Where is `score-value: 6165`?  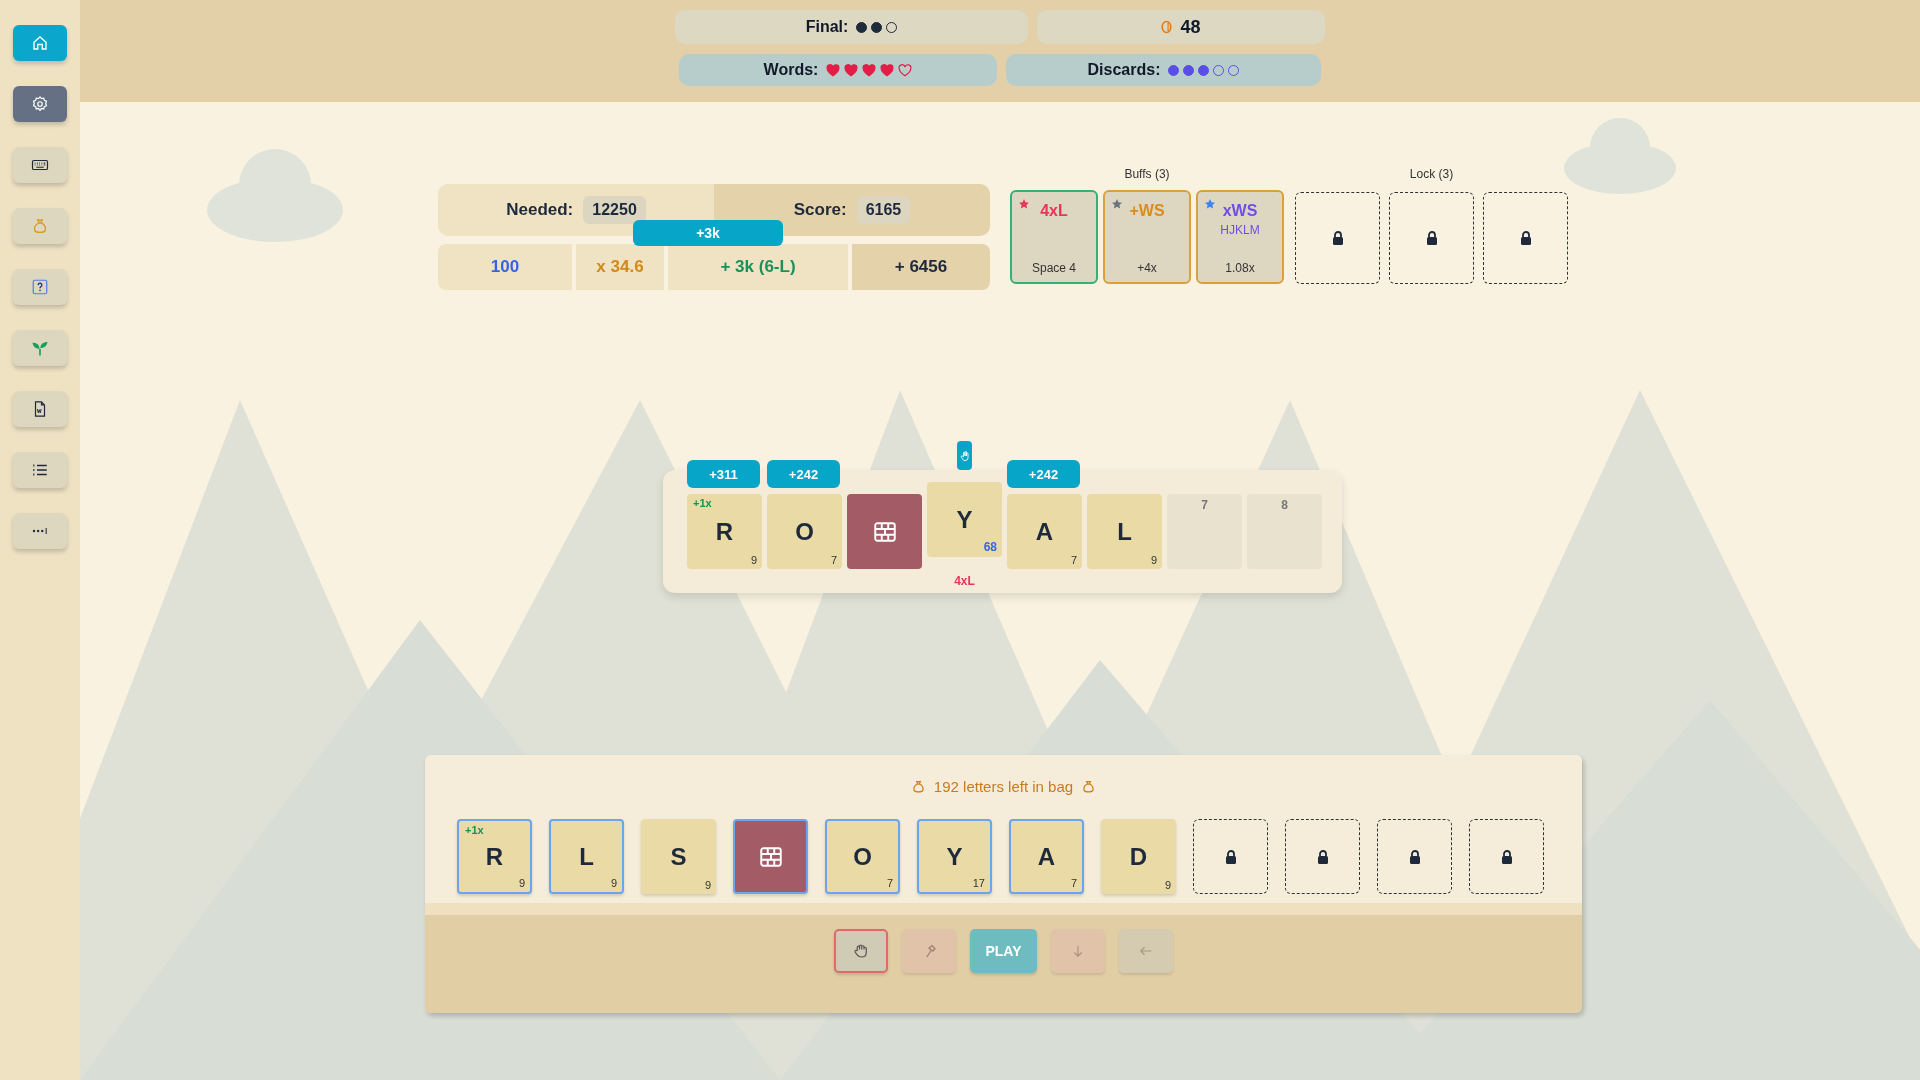 score-value: 6165 is located at coordinates (883, 210).